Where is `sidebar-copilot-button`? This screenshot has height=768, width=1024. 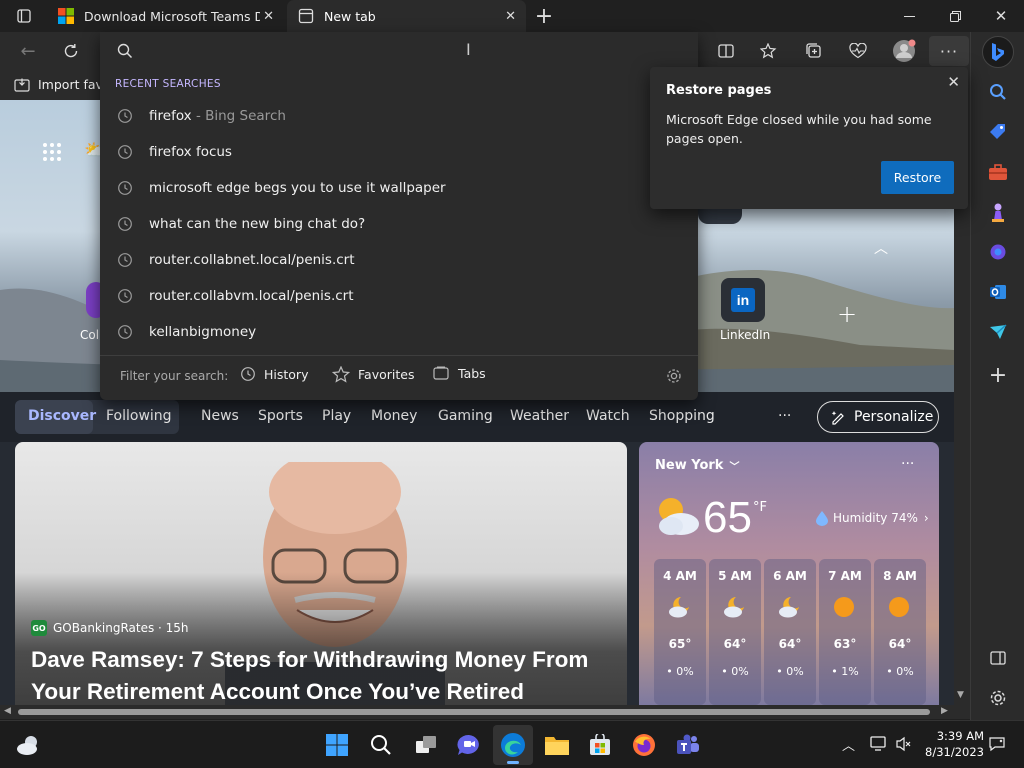 sidebar-copilot-button is located at coordinates (998, 252).